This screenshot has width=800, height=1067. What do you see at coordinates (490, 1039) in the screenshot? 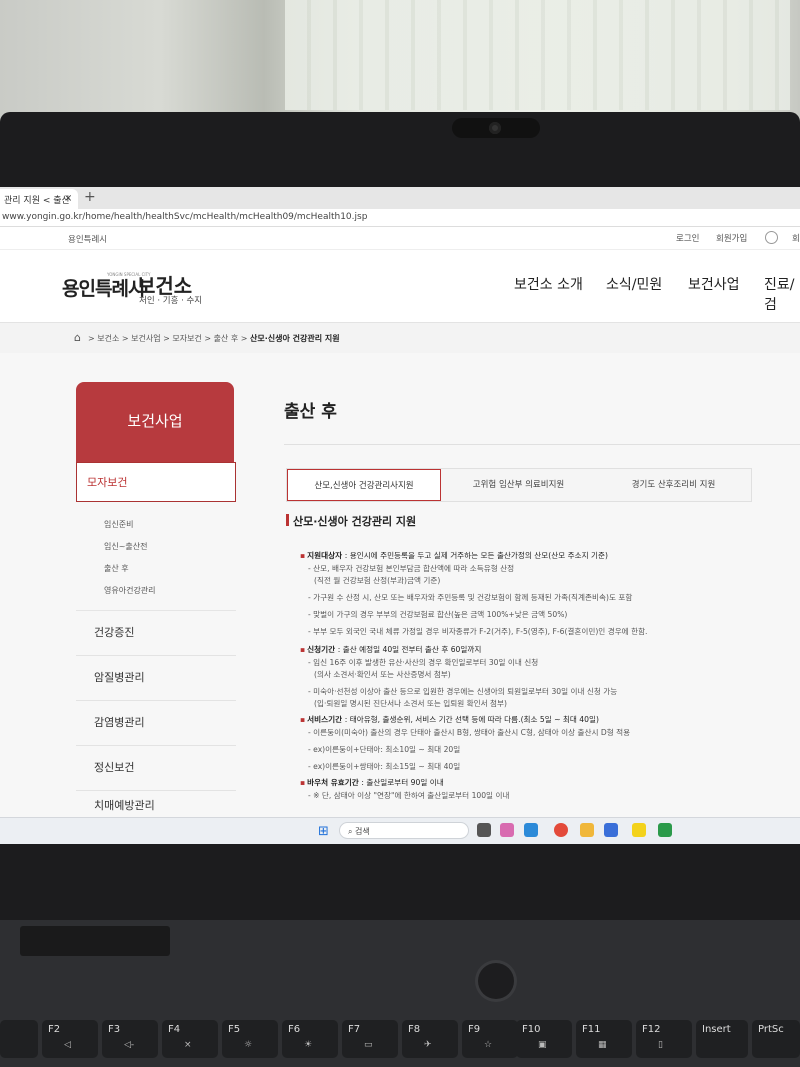
I see `key-f9: F9 ☆` at bounding box center [490, 1039].